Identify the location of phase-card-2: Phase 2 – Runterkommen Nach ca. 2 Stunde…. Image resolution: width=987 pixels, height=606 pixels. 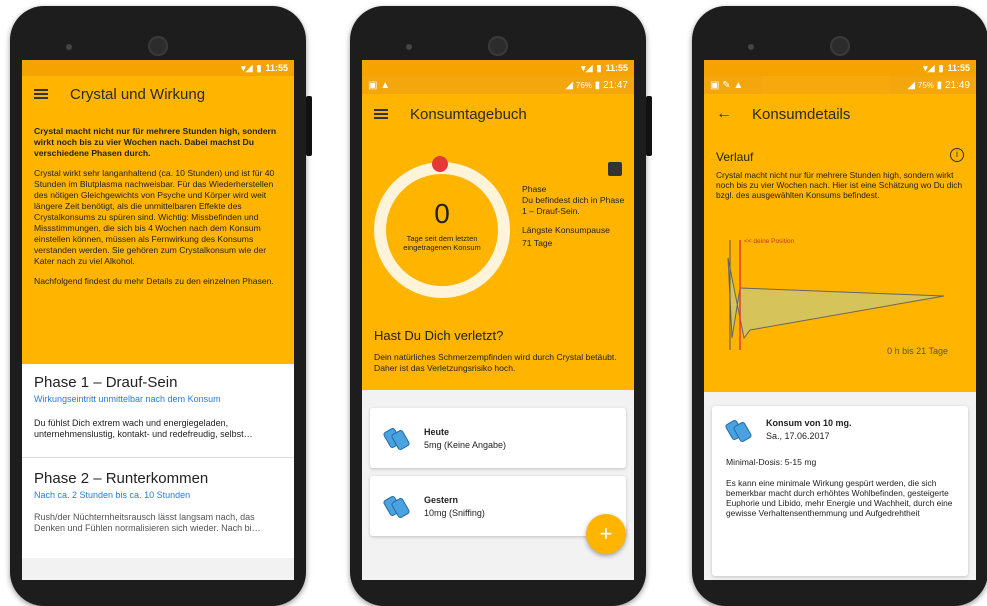
(158, 508).